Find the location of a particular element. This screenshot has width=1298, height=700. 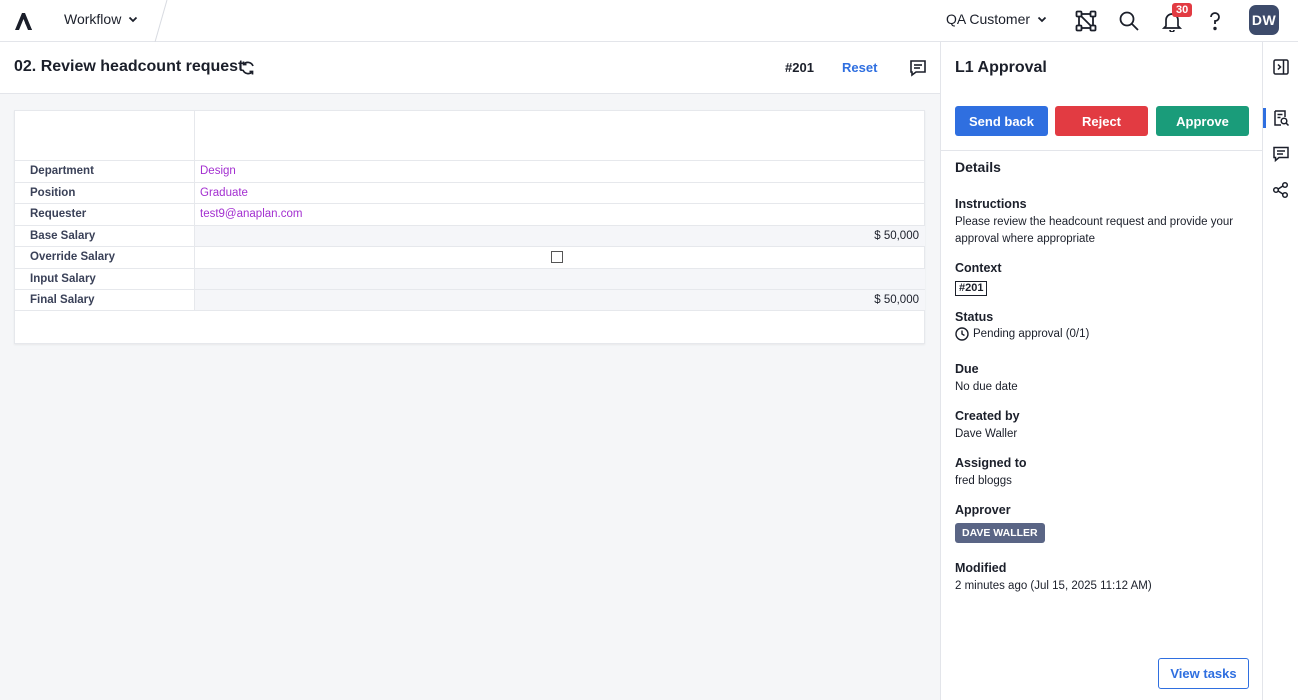

workflow-menu: Workflow is located at coordinates (101, 19).